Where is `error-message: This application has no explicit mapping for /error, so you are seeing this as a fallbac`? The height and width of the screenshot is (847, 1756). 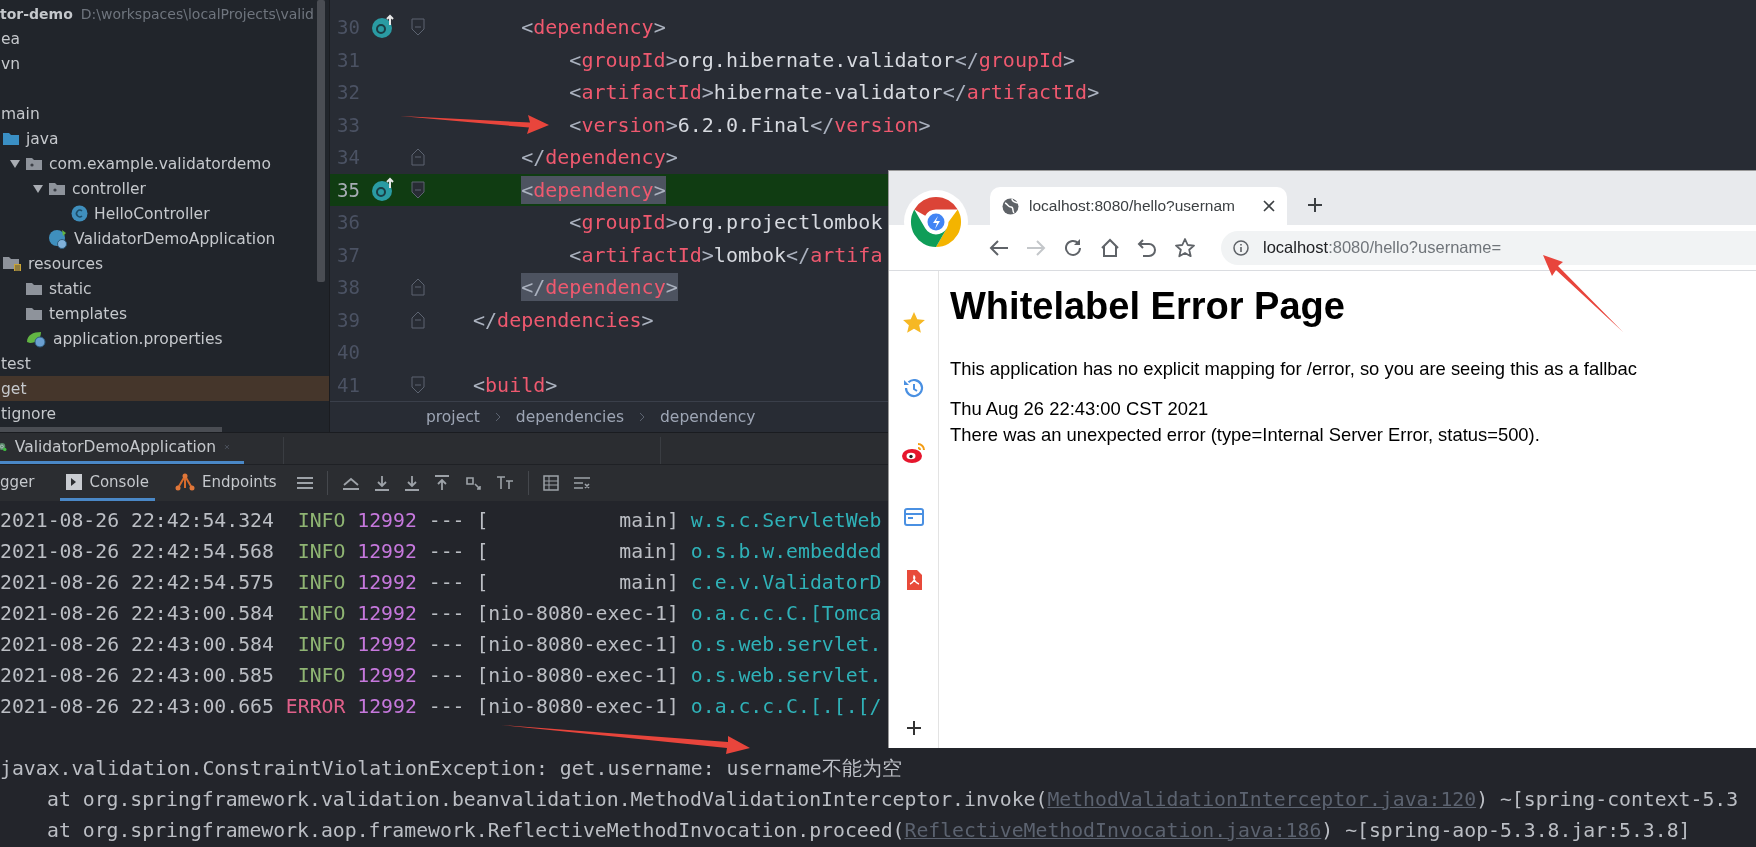 error-message: This application has no explicit mapping for /error, so you are seeing this as a fallbac is located at coordinates (1294, 369).